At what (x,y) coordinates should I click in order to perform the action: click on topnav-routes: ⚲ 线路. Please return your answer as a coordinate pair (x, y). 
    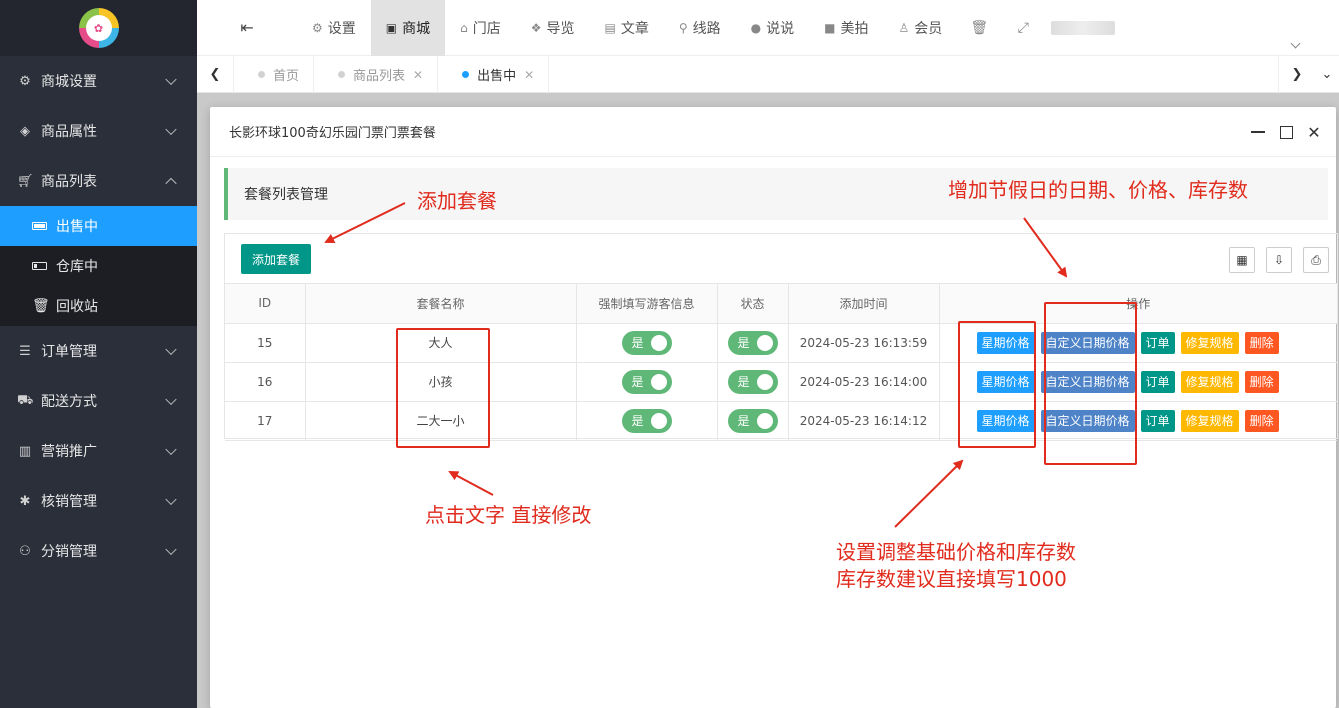
    Looking at the image, I should click on (700, 28).